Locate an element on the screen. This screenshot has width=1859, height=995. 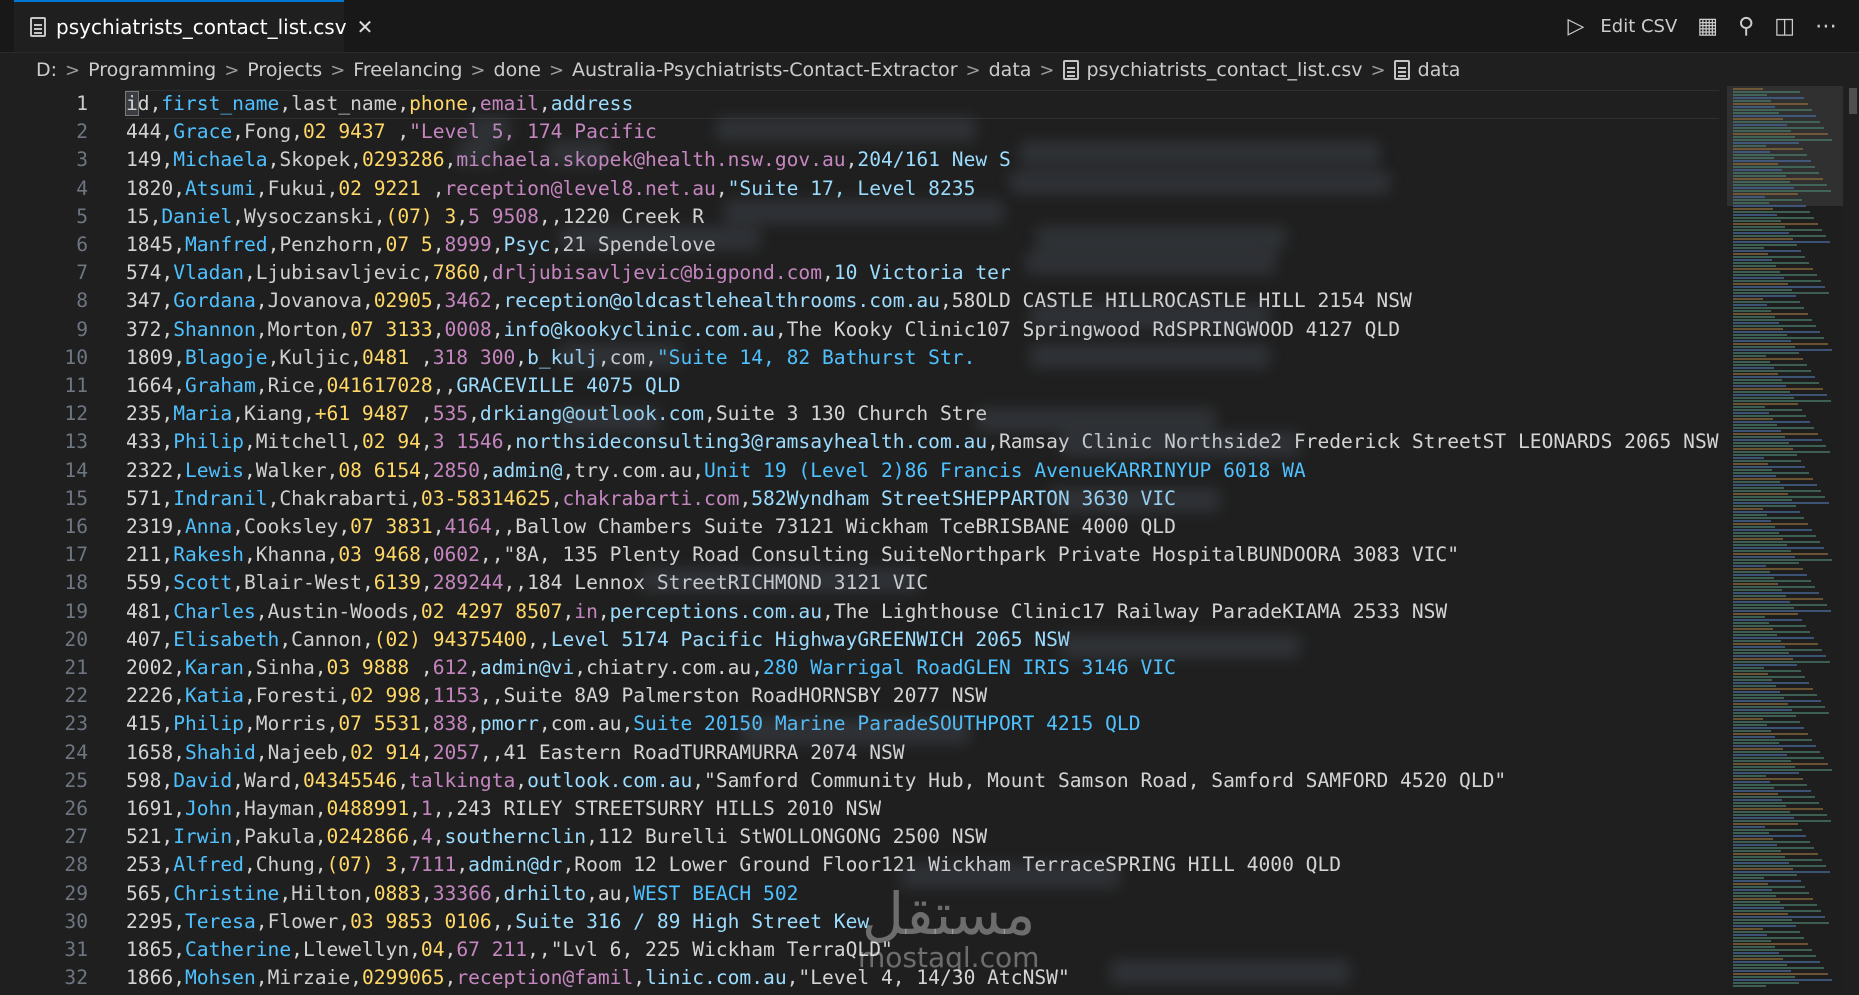
breadcrumb-projects: Projects is located at coordinates (284, 70).